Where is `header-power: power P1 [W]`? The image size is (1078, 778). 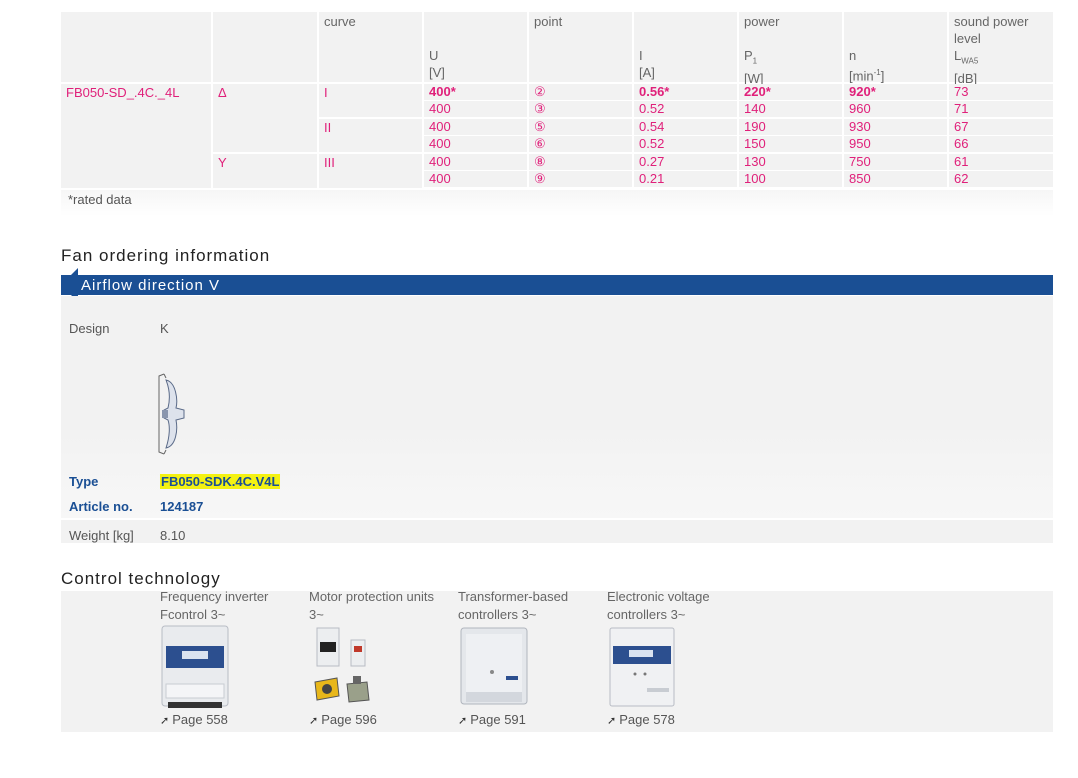 header-power: power P1 [W] is located at coordinates (790, 49).